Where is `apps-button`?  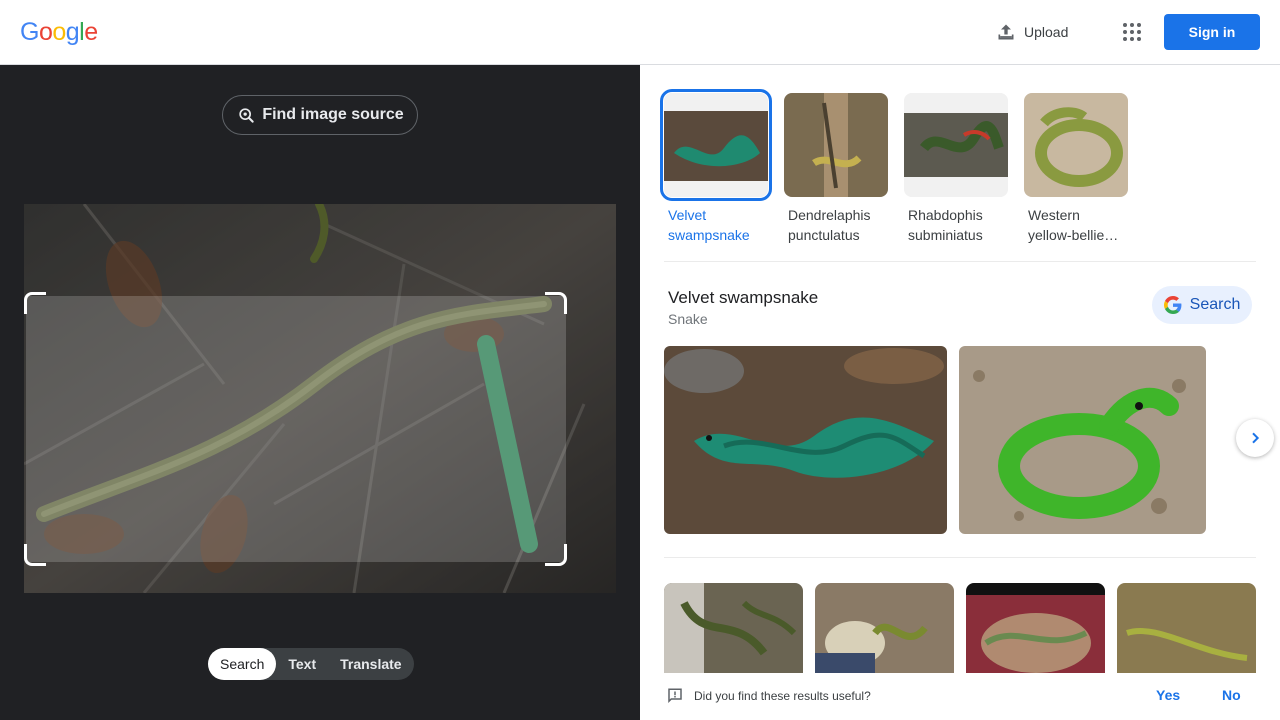 apps-button is located at coordinates (1132, 32).